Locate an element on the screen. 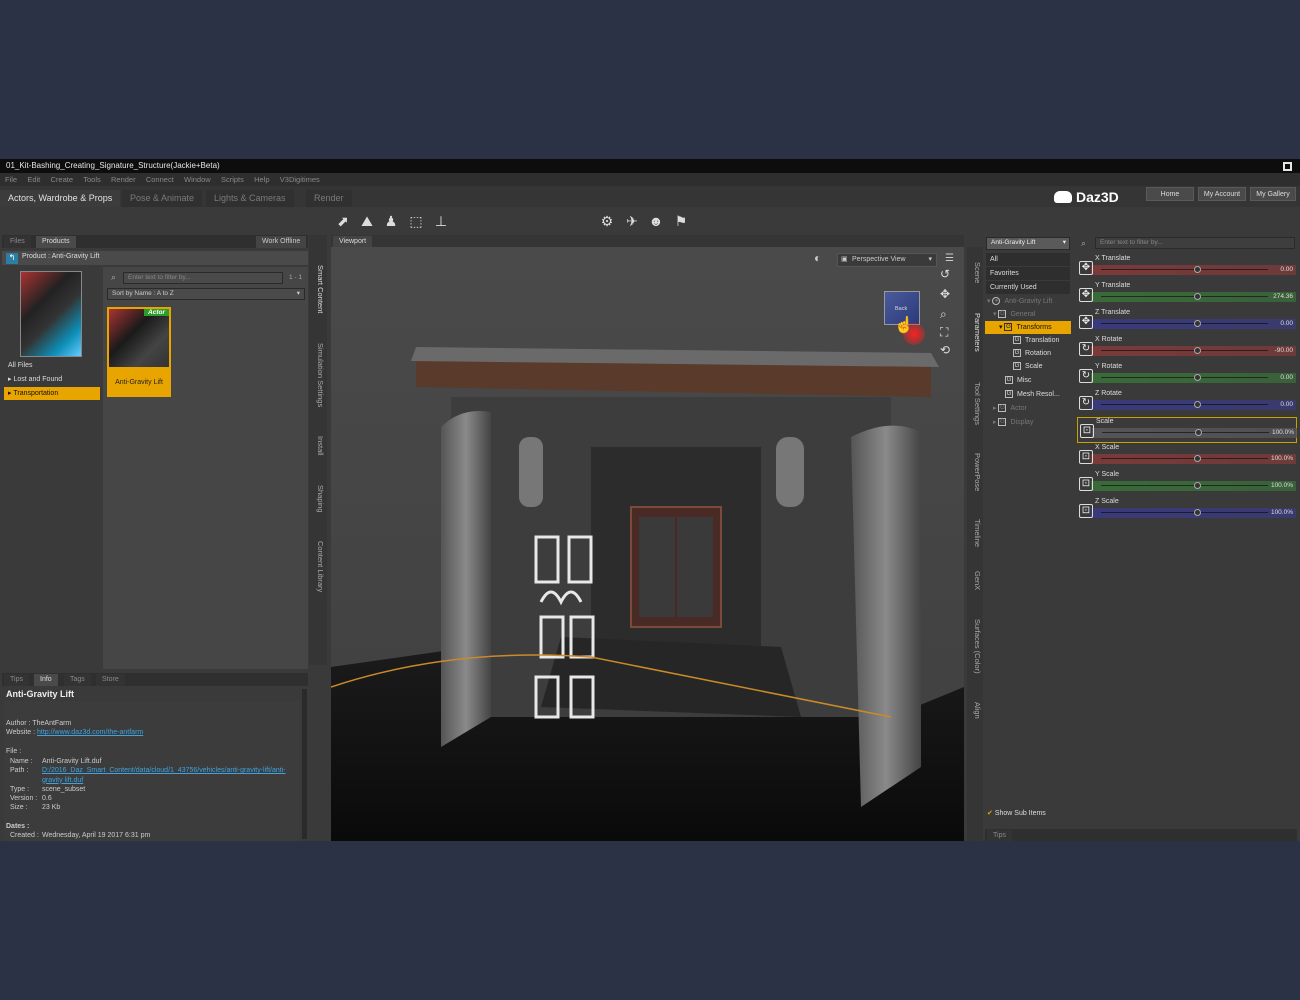  frame-icon: ⛶ is located at coordinates (944, 332).